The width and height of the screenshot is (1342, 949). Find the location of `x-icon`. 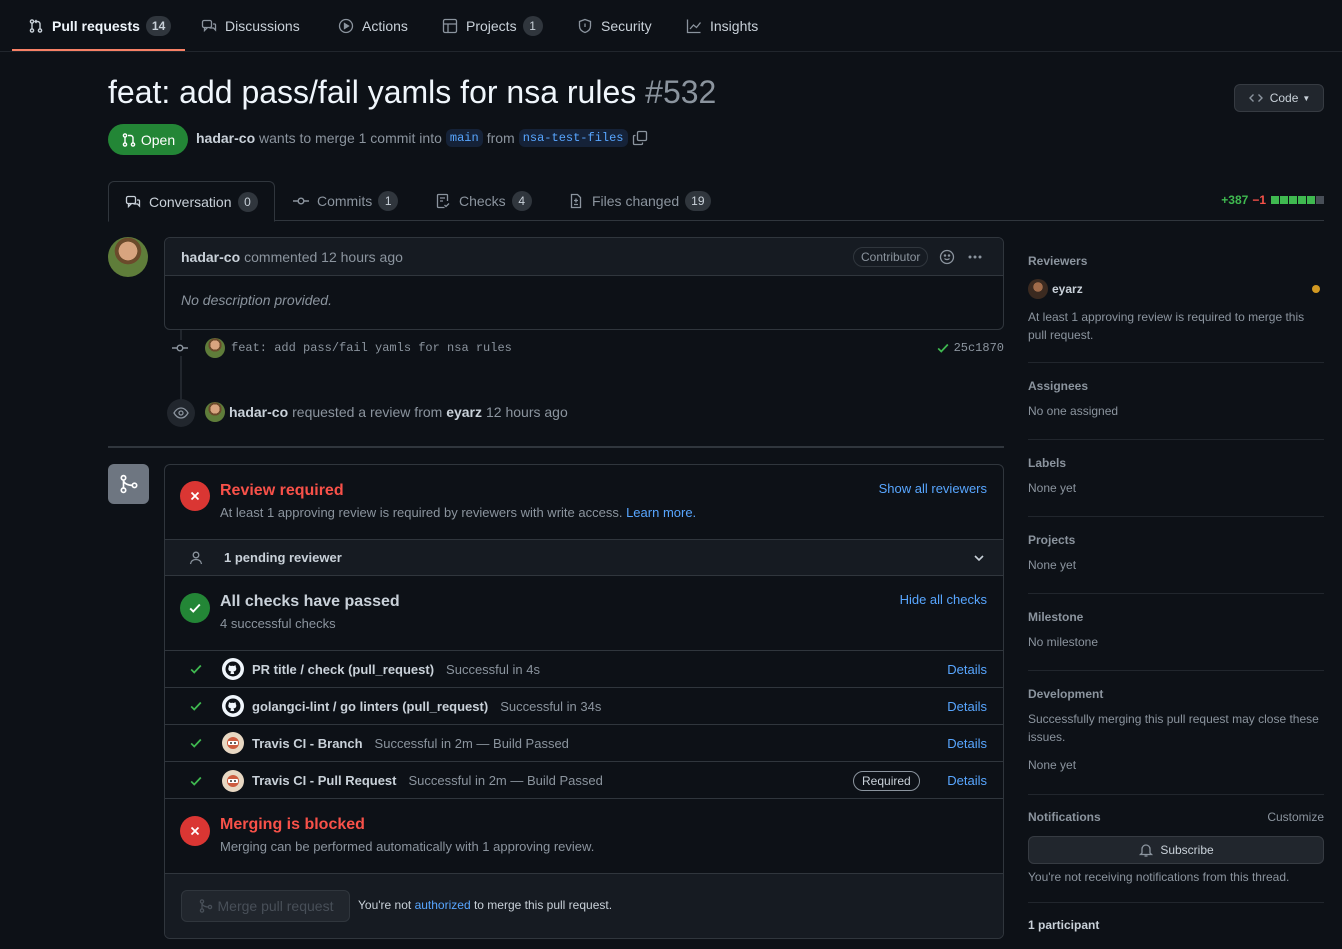

x-icon is located at coordinates (195, 831).